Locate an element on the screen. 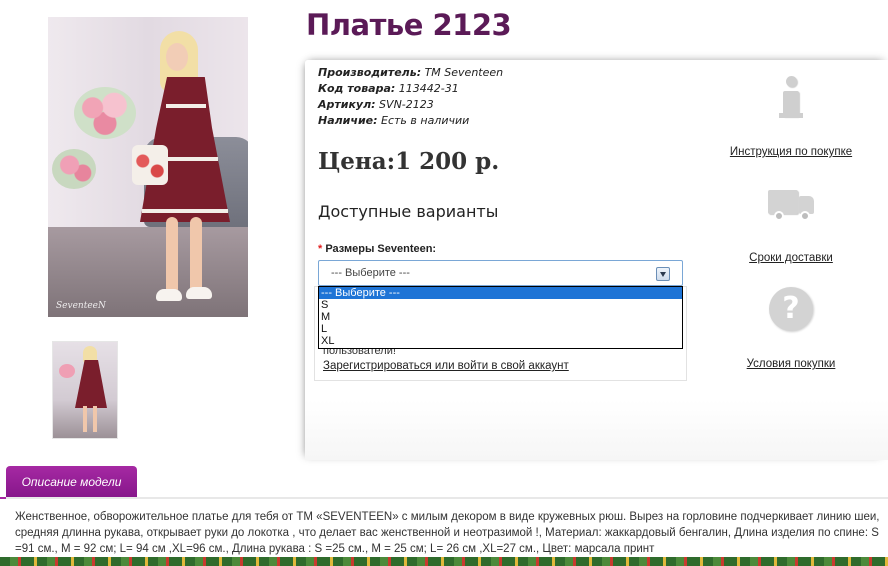  variants-heading: Доступные варианты is located at coordinates (408, 211).